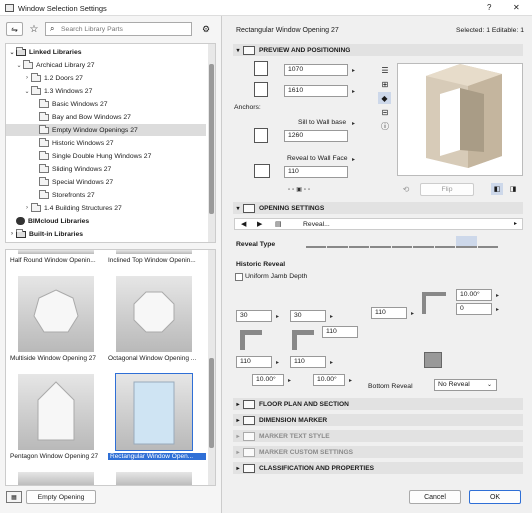  I want to click on reveal-type-7-icon, so click(445, 242).